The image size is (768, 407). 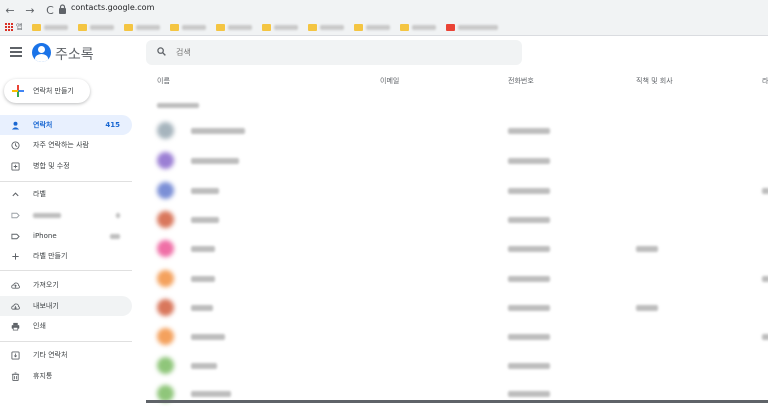 I want to click on printer-icon, so click(x=15, y=326).